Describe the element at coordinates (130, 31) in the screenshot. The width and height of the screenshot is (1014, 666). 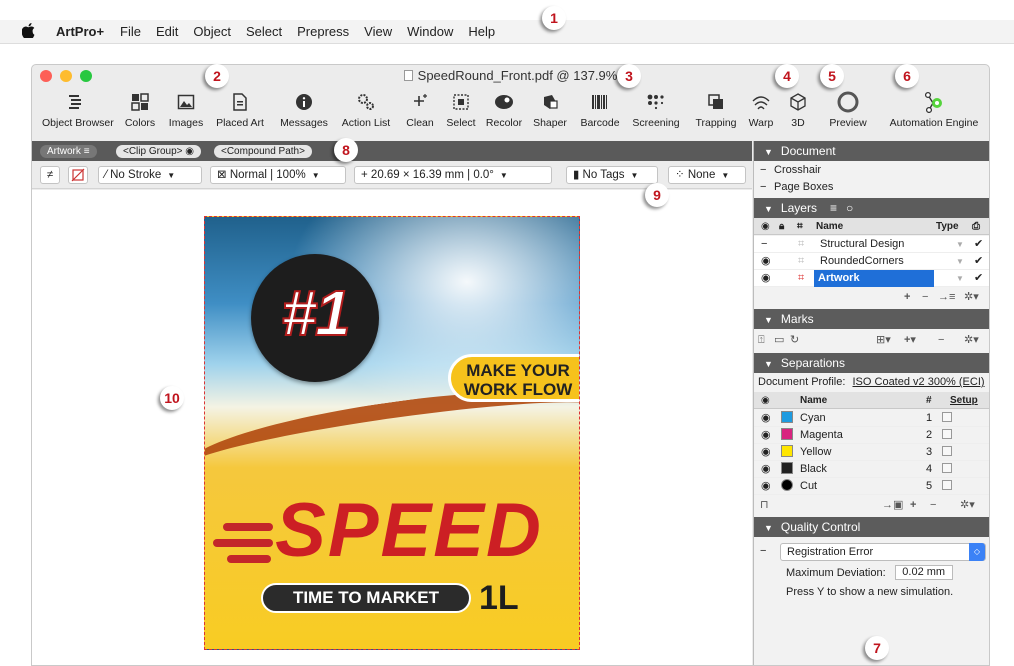
I see `menu-file: File` at that location.